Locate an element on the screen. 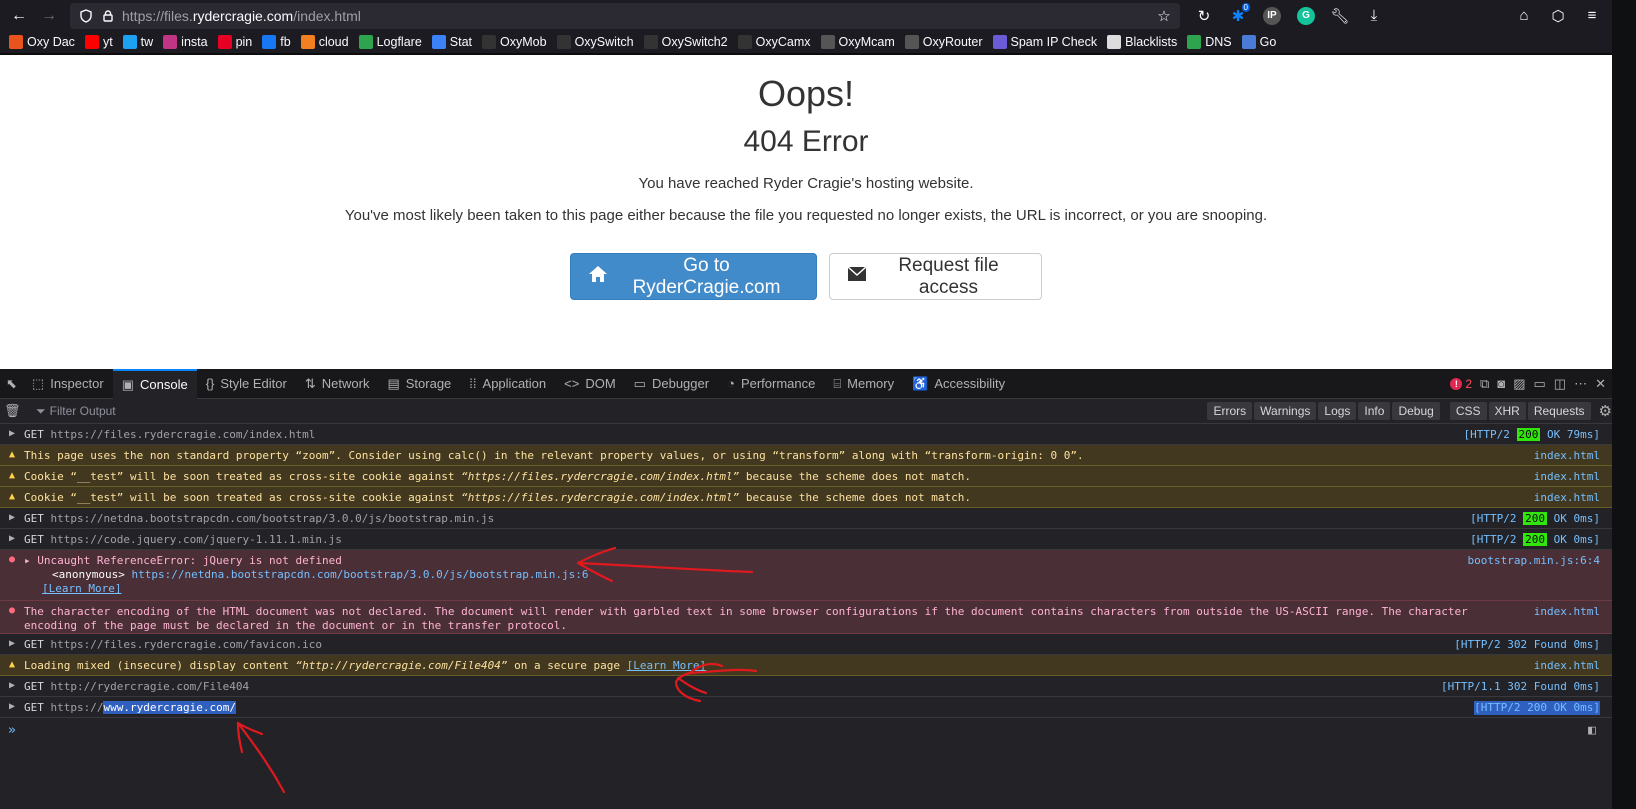 The image size is (1636, 809). tab-debugger: ▭ Debugger is located at coordinates (671, 384).